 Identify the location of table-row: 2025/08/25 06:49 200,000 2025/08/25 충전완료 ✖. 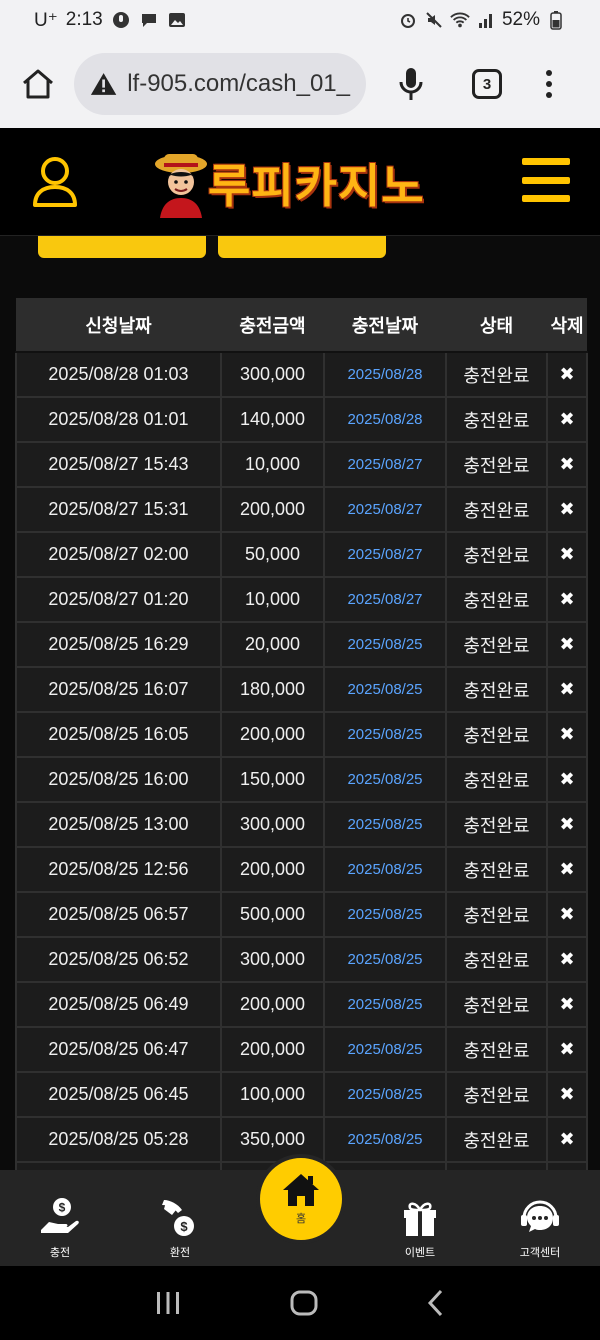
(301, 1004).